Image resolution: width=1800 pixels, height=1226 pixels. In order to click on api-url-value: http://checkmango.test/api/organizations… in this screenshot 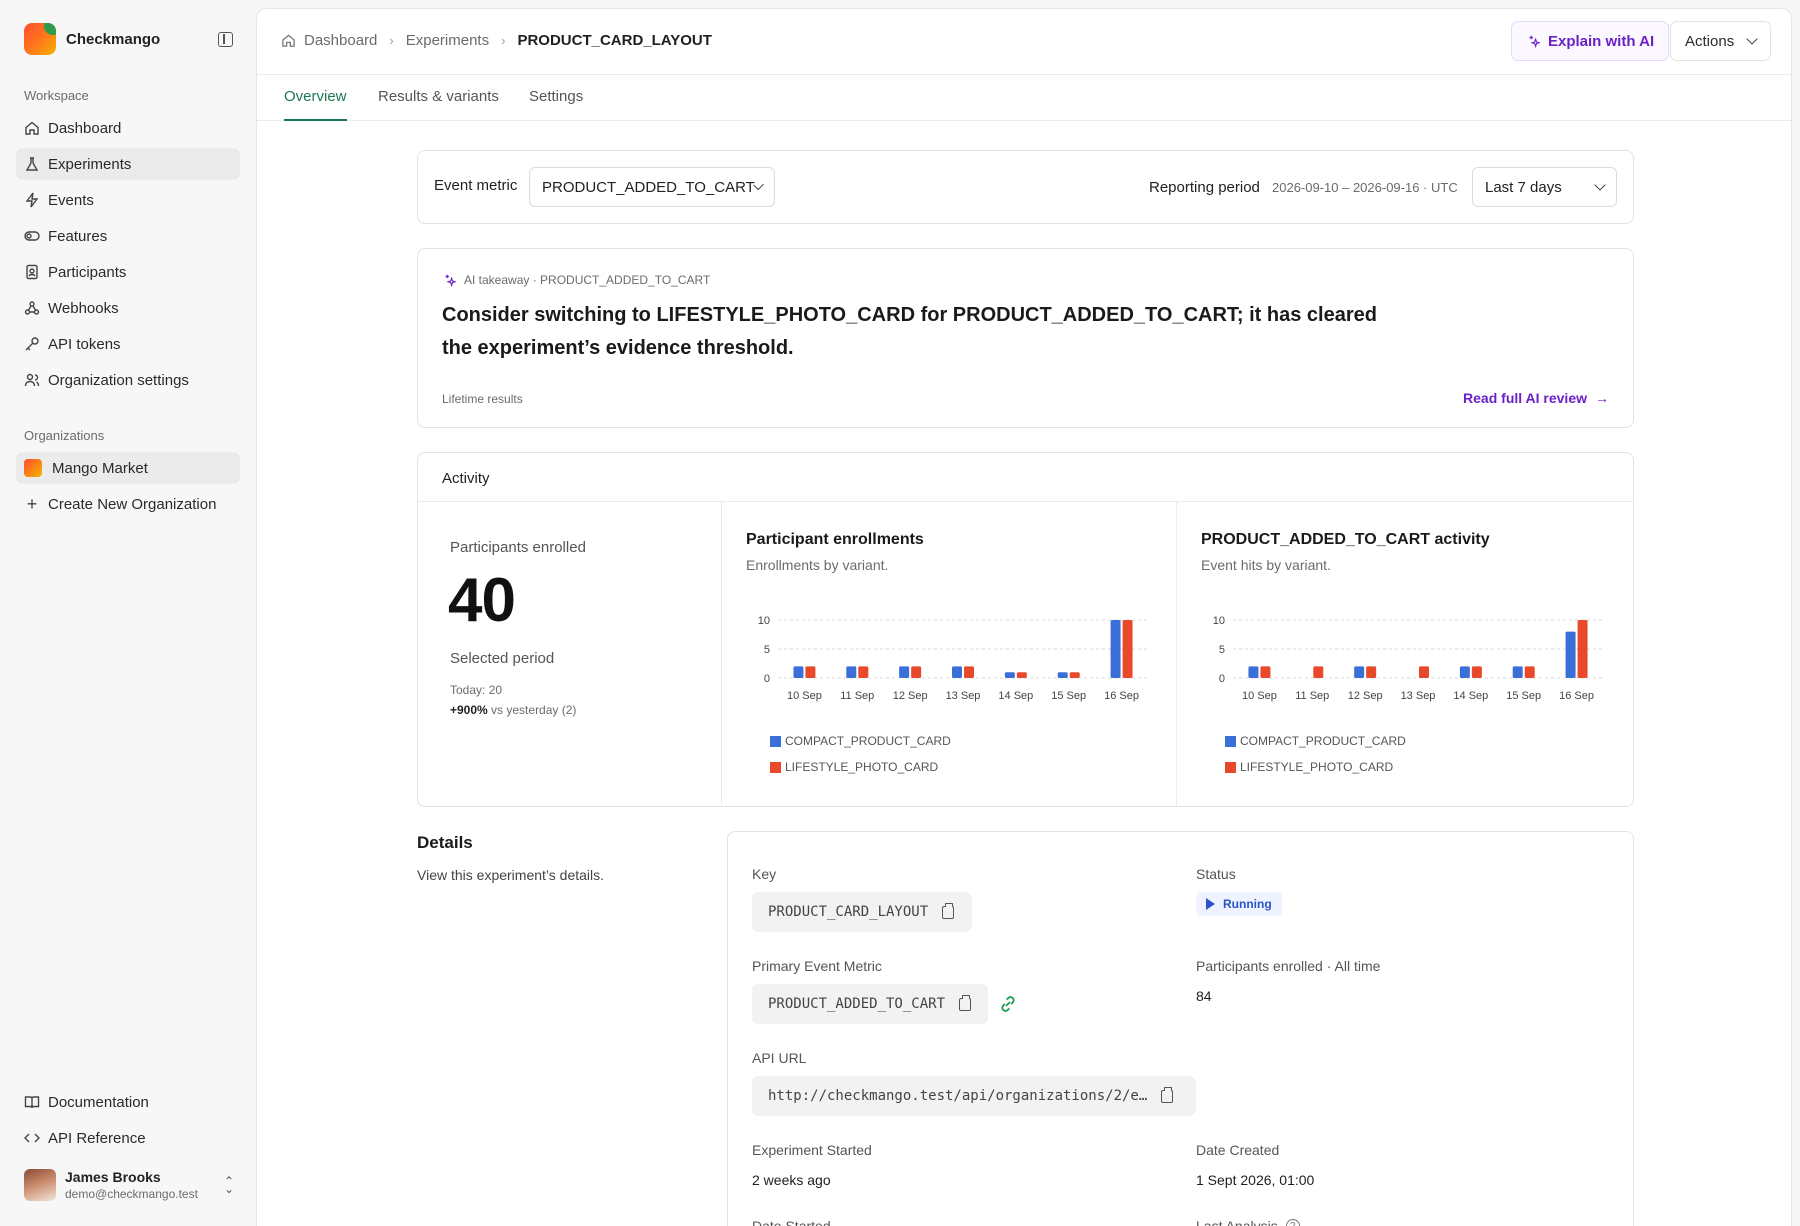, I will do `click(958, 1096)`.